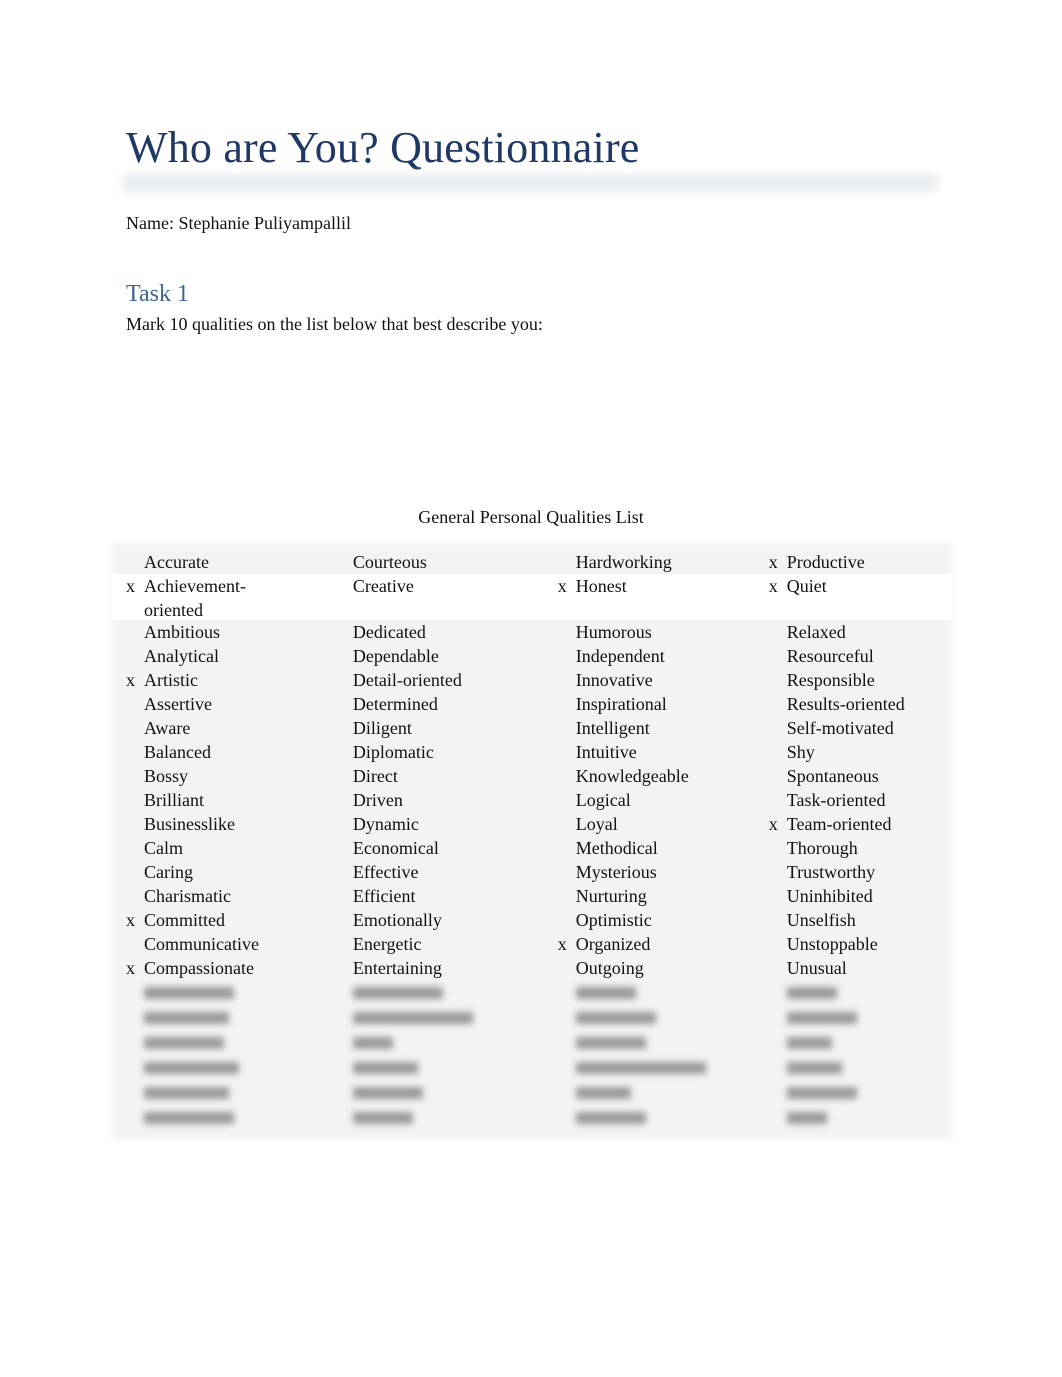  I want to click on quality-cell: Balanced, so click(223, 752).